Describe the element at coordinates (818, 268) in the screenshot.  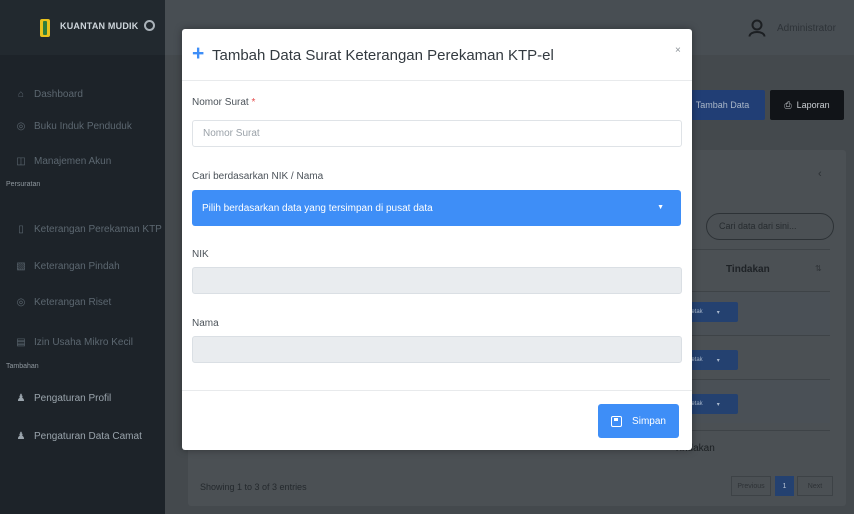
I see `sort-icon: ⇅` at that location.